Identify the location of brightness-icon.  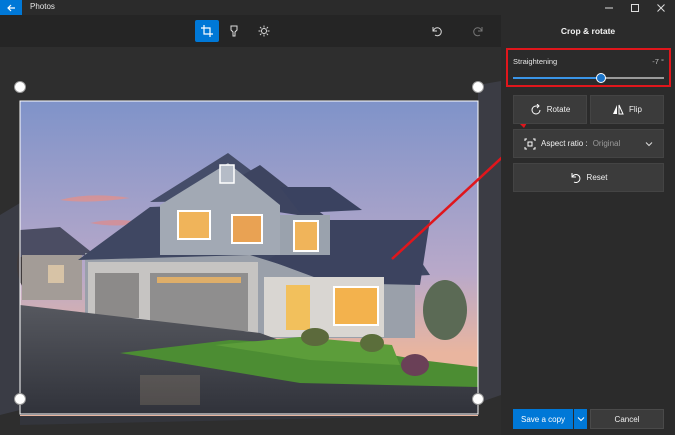
(264, 31).